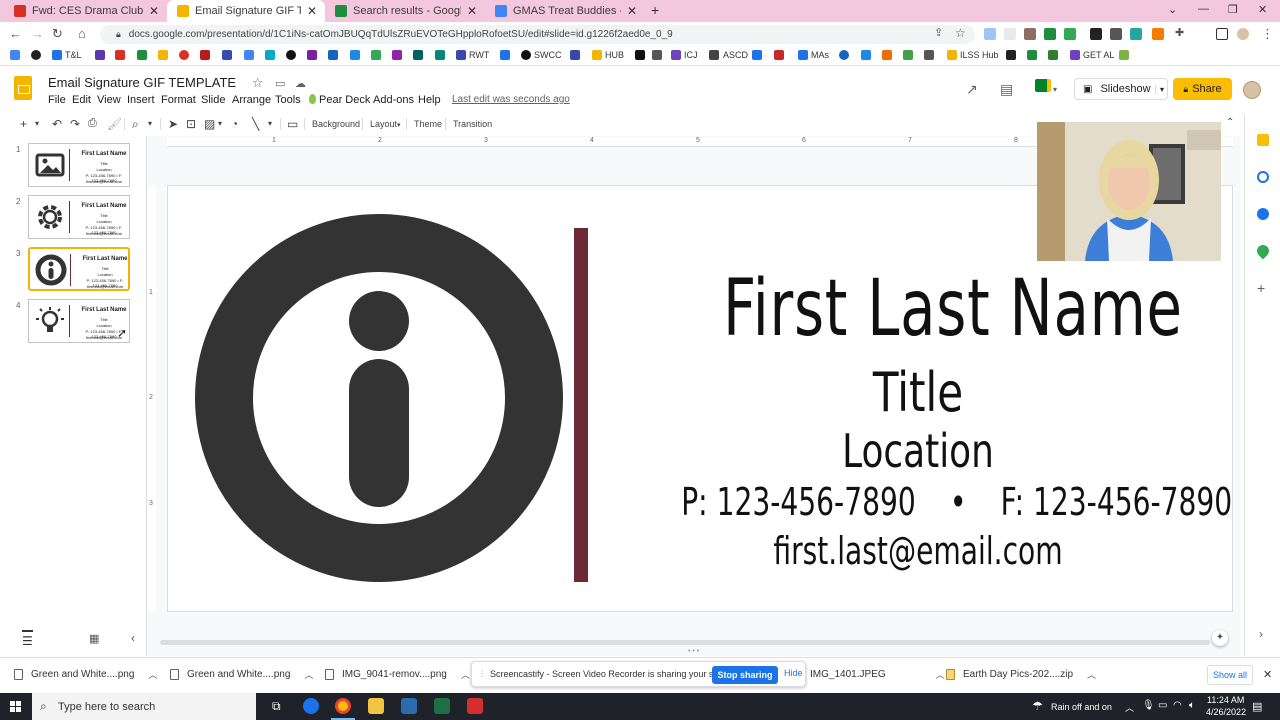  What do you see at coordinates (92, 123) in the screenshot?
I see `print-icon: ⎙` at bounding box center [92, 123].